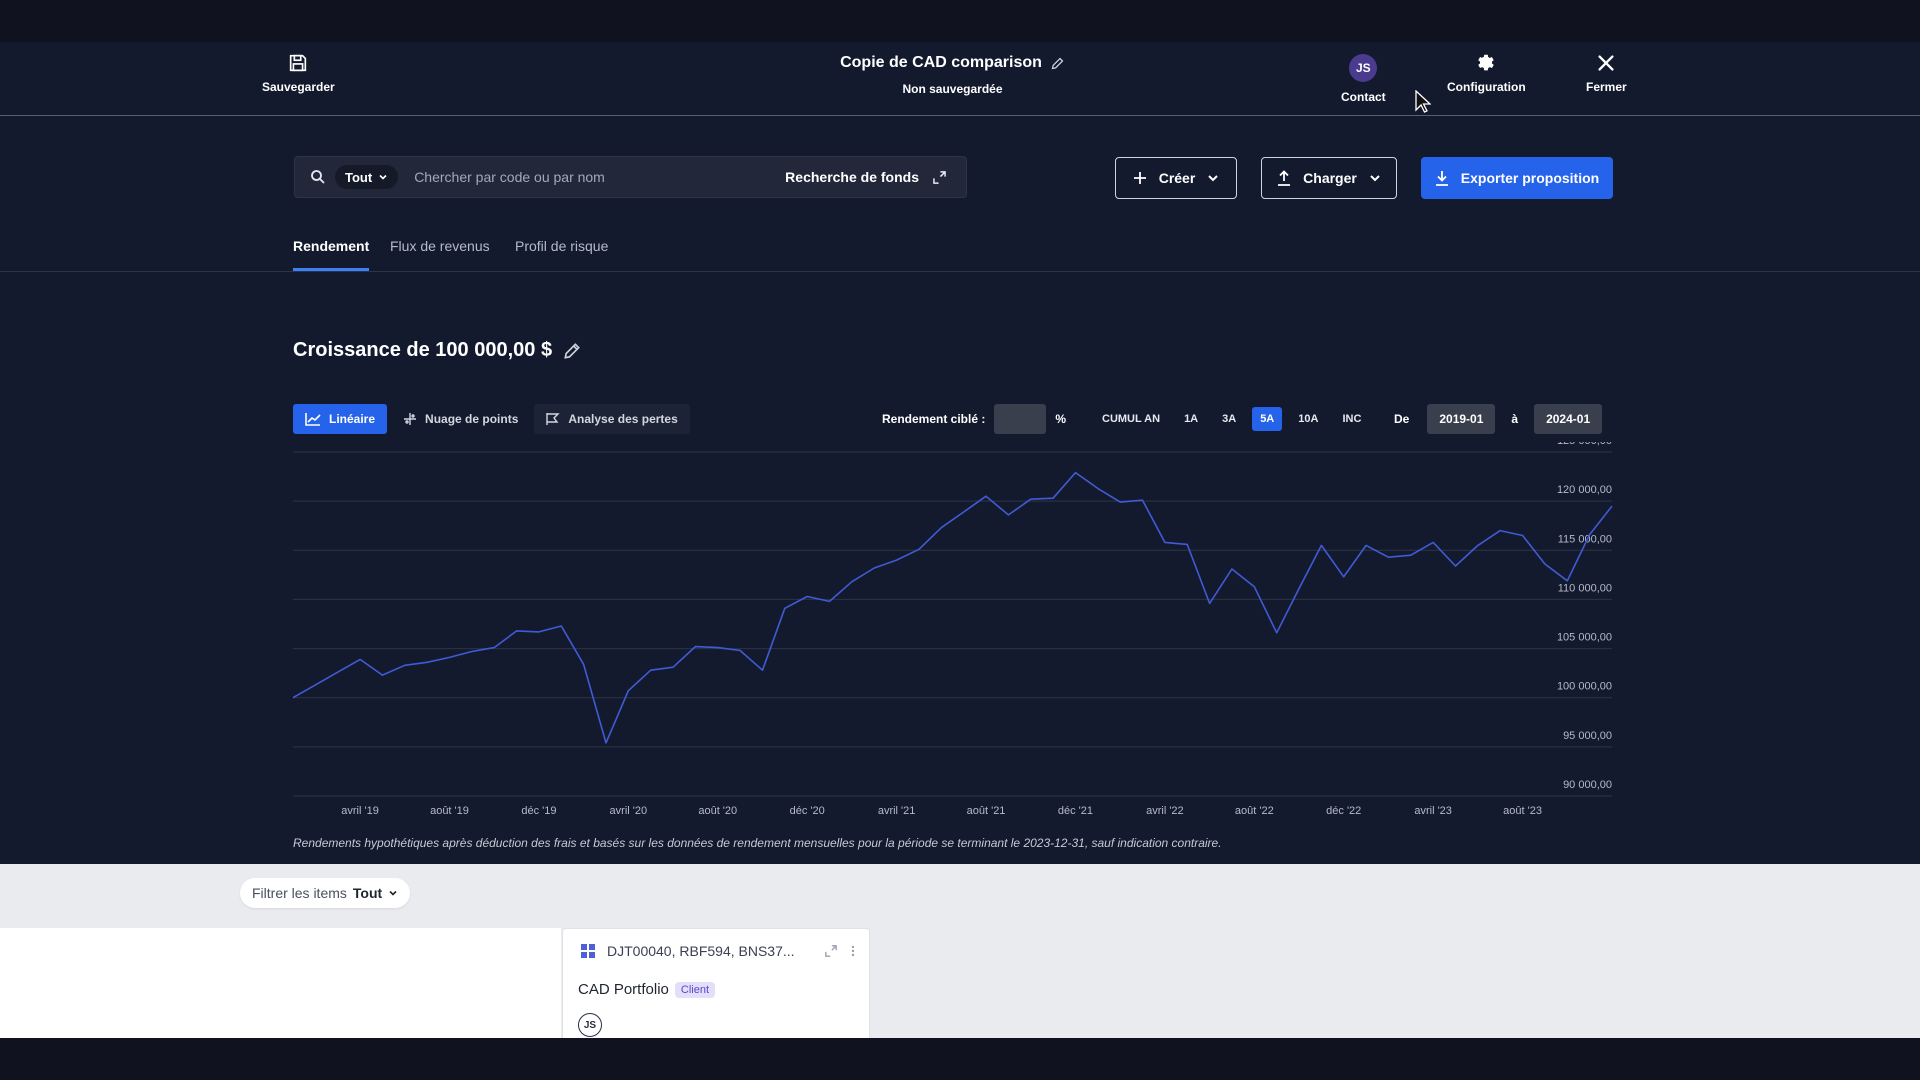  Describe the element at coordinates (897, 811) in the screenshot. I see `x-tick-label: avril '21` at that location.